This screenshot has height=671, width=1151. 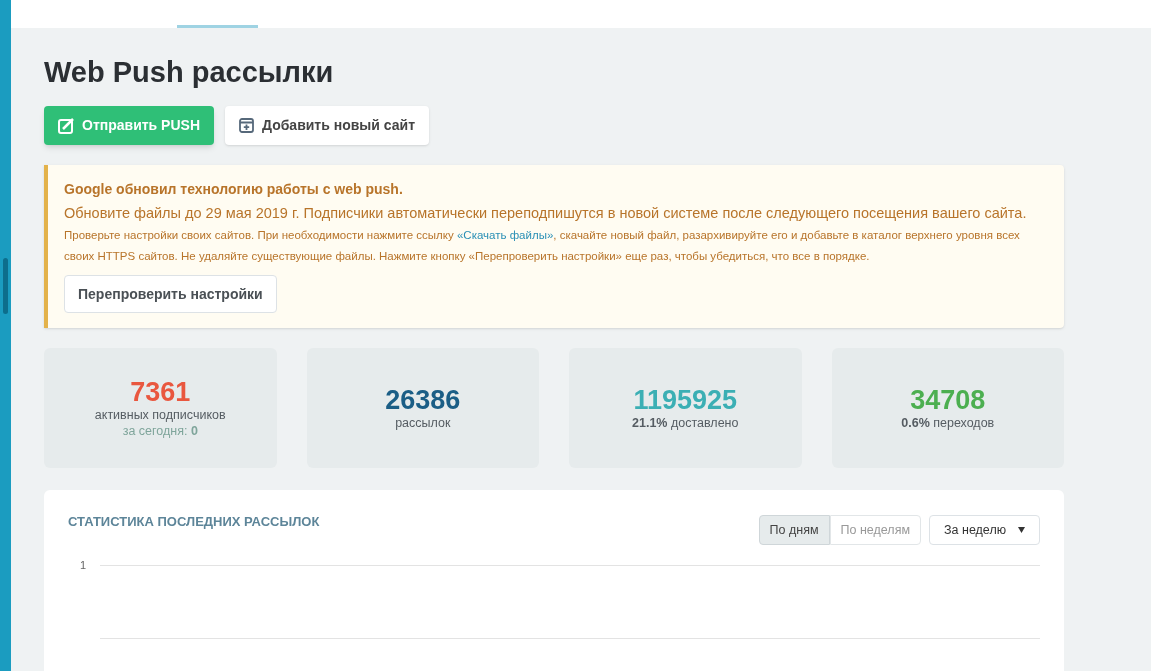 What do you see at coordinates (160, 392) in the screenshot?
I see `stat-value: 7361` at bounding box center [160, 392].